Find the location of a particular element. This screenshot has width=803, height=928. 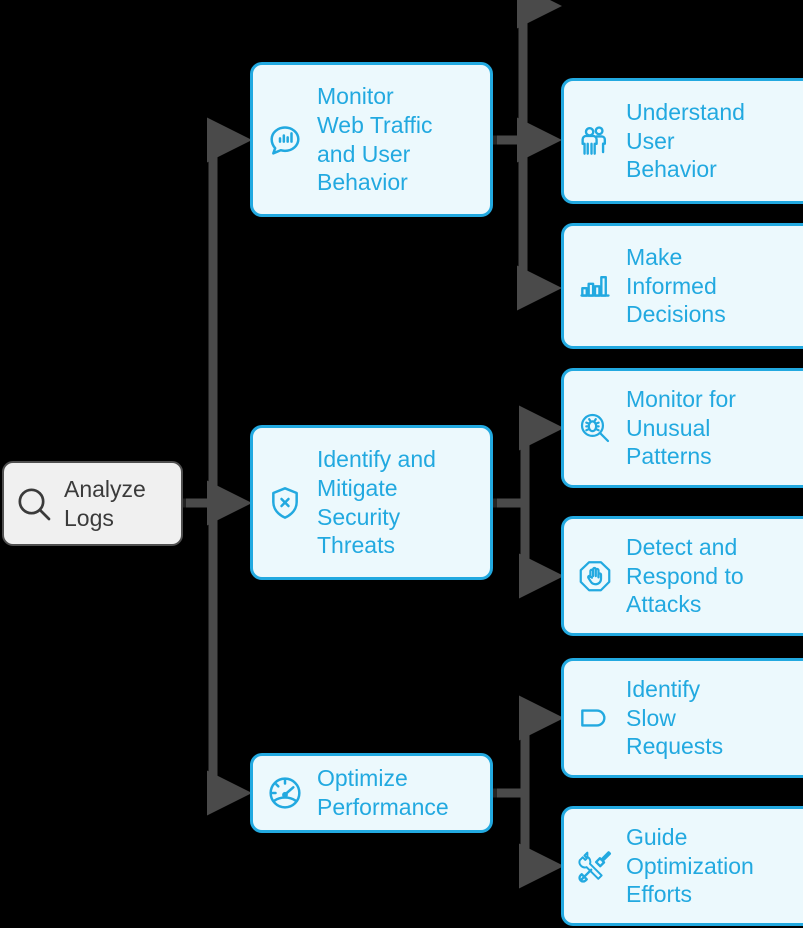

node-leaf-3-2: Guide Optimization Efforts is located at coordinates (682, 866).